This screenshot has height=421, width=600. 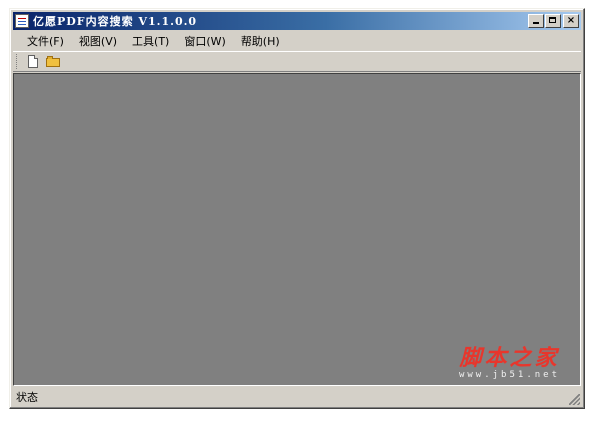 What do you see at coordinates (574, 399) in the screenshot?
I see `resize-grip-icon` at bounding box center [574, 399].